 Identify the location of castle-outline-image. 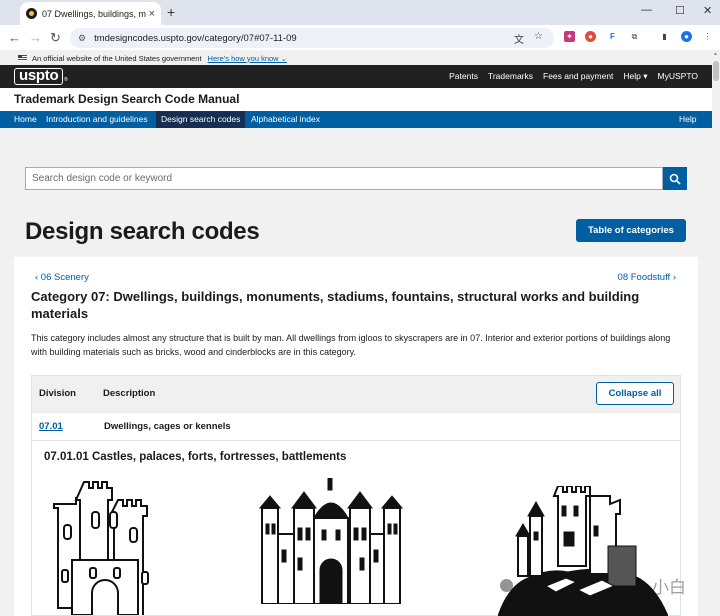
(101, 548).